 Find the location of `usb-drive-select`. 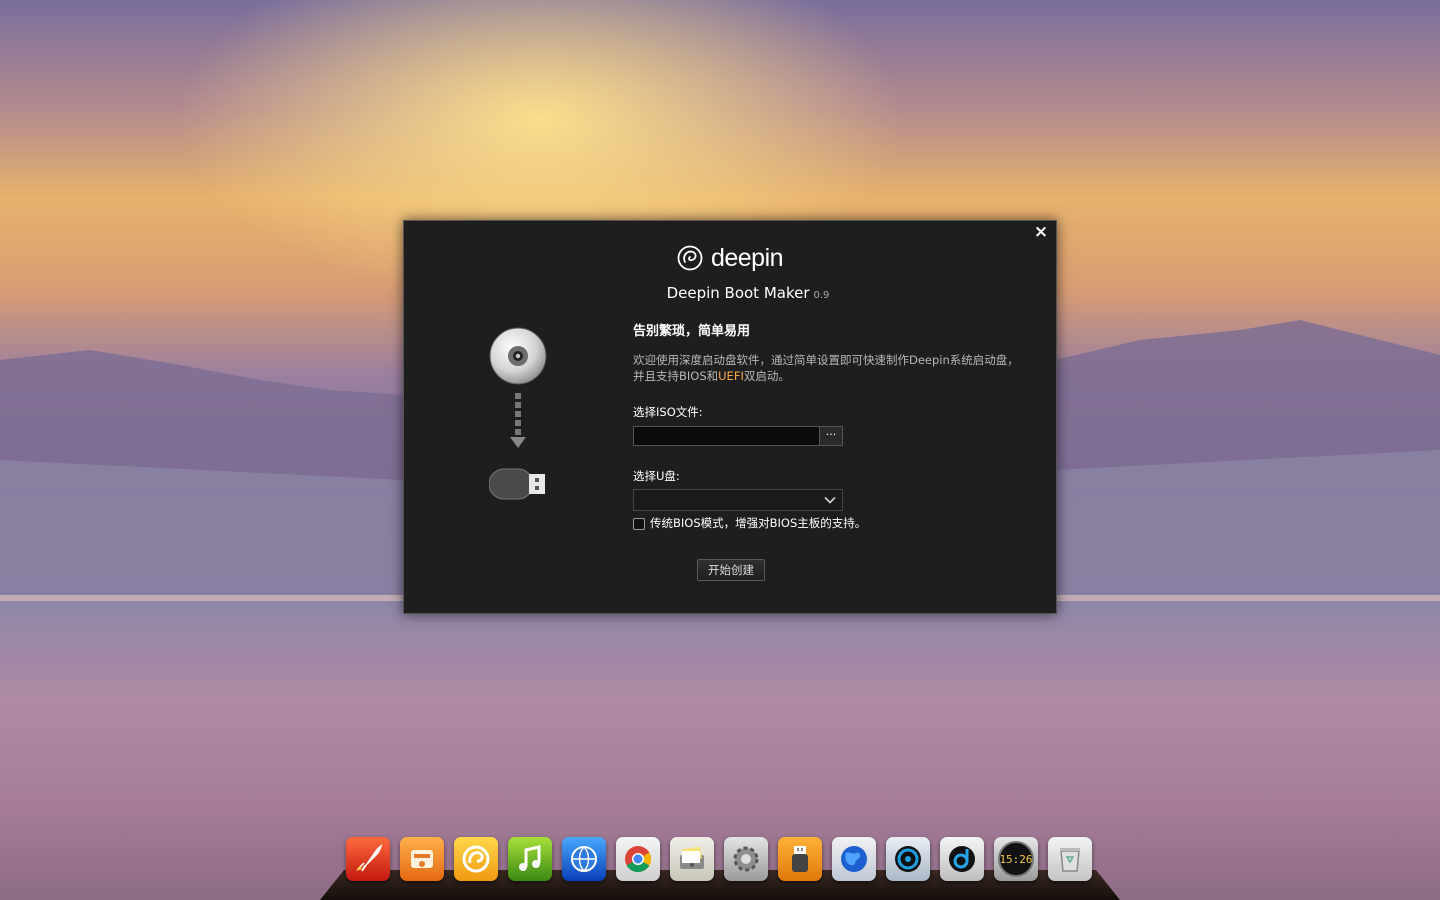

usb-drive-select is located at coordinates (738, 500).